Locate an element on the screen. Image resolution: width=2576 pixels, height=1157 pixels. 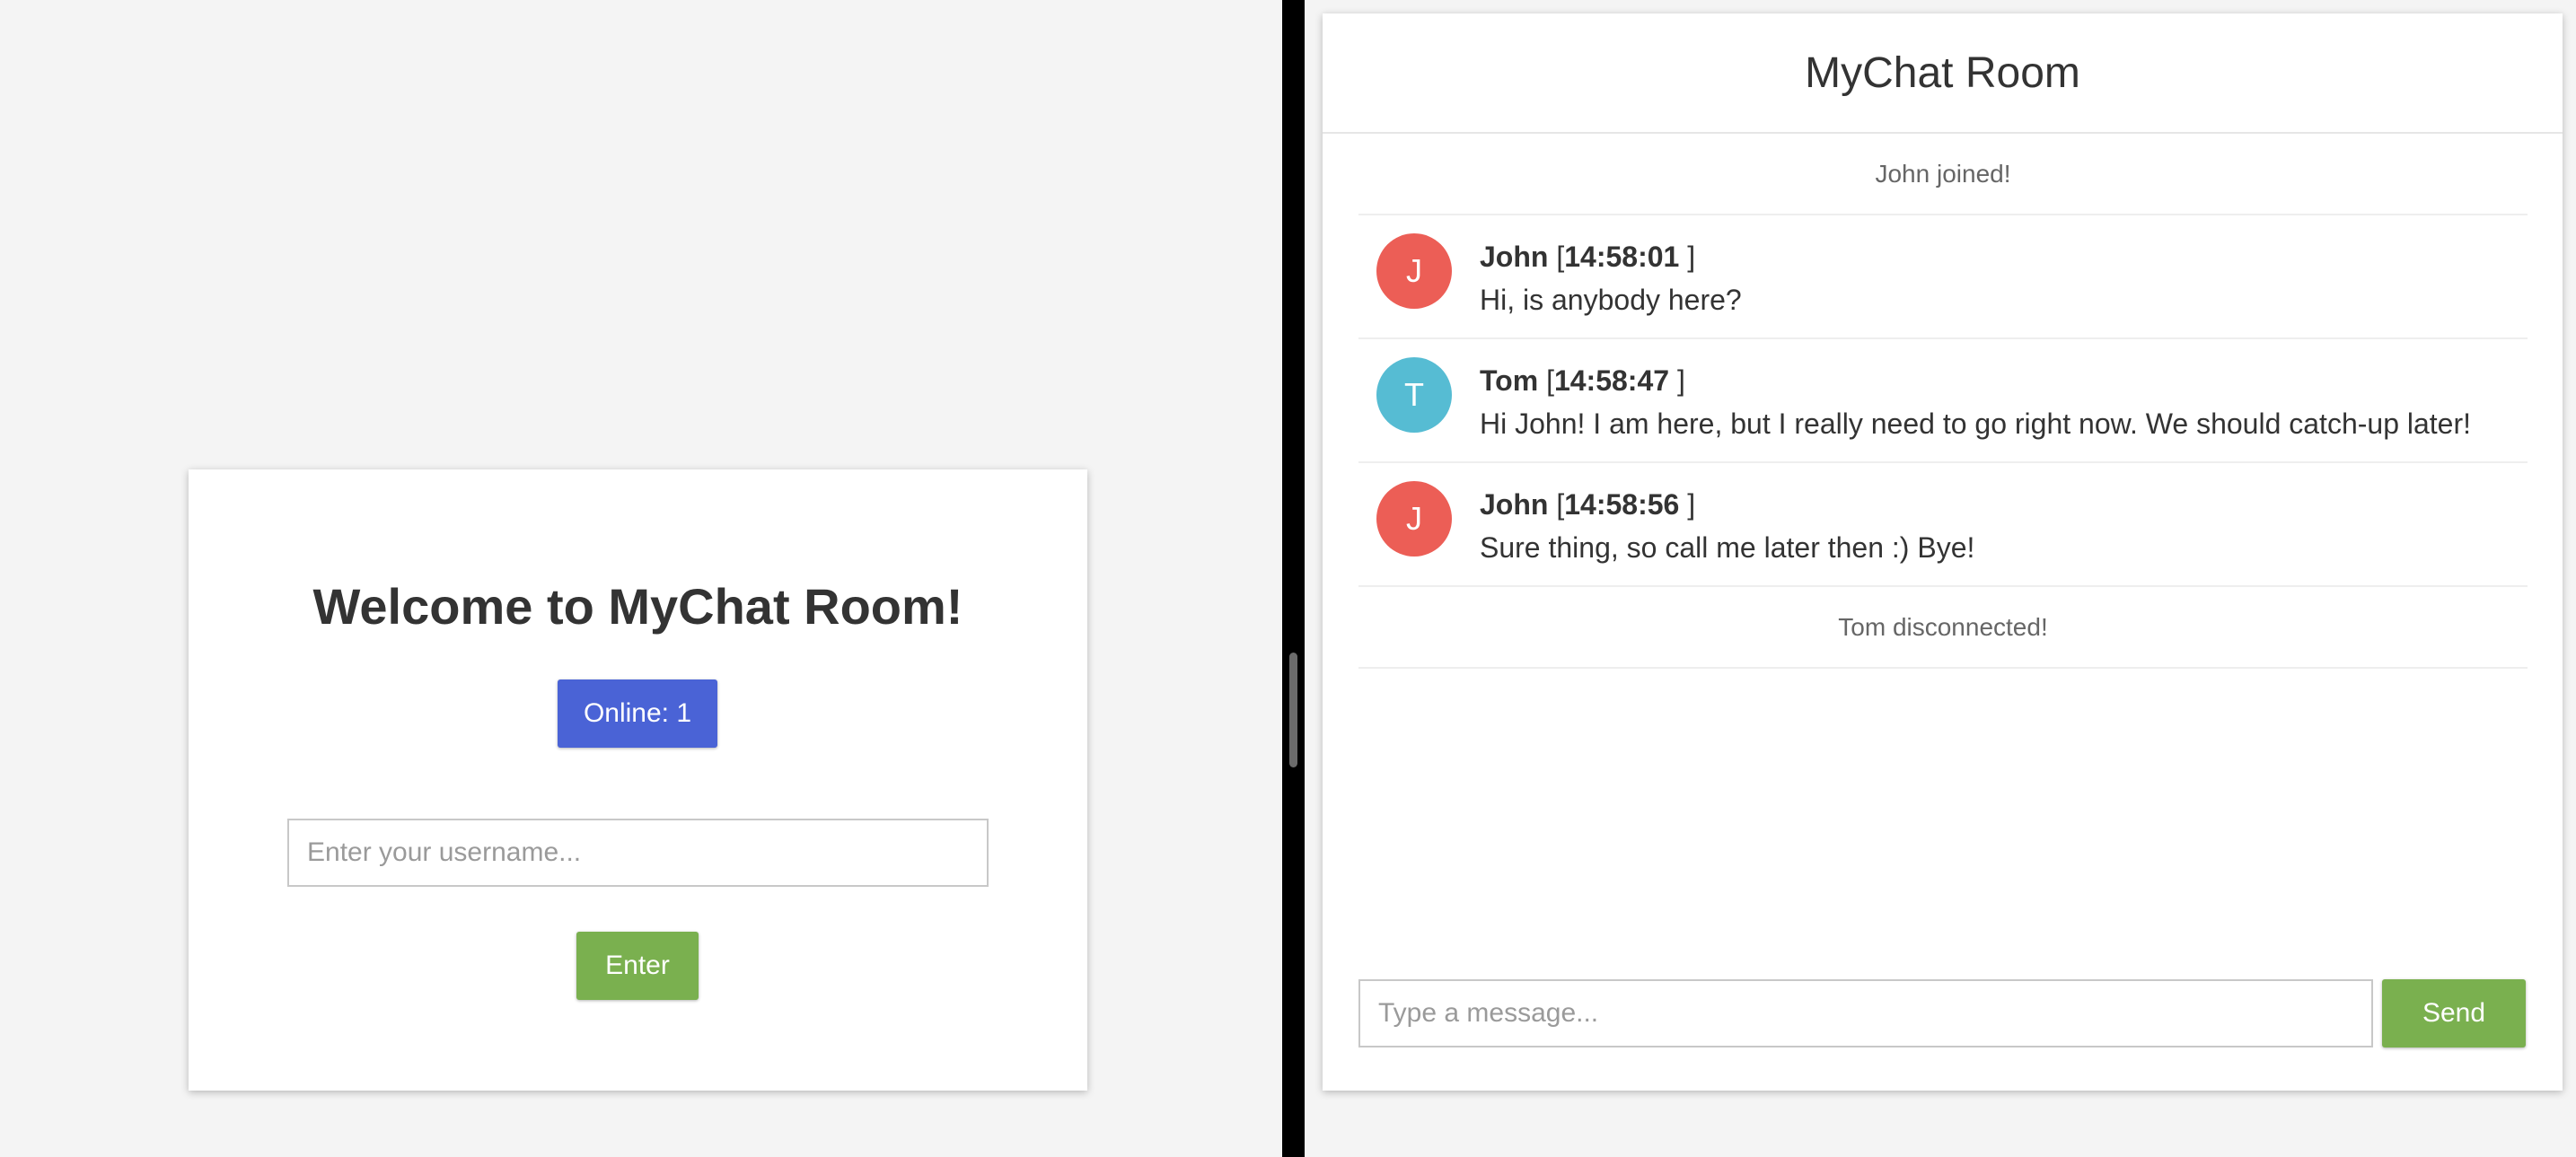
chat-header: MyChat Room is located at coordinates (1943, 73).